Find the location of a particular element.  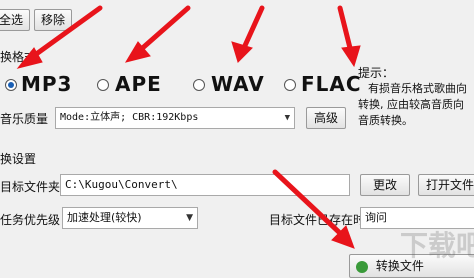

target-folder-input: C:\Kugou\Convert\ is located at coordinates (205, 185).